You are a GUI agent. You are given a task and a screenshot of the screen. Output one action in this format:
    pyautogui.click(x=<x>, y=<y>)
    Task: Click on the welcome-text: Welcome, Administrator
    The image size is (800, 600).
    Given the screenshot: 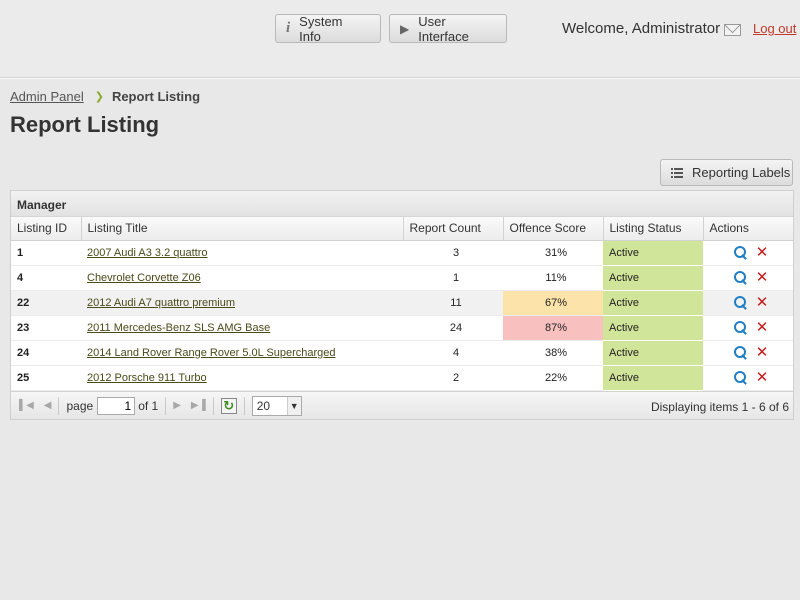 What is the action you would take?
    pyautogui.click(x=641, y=28)
    